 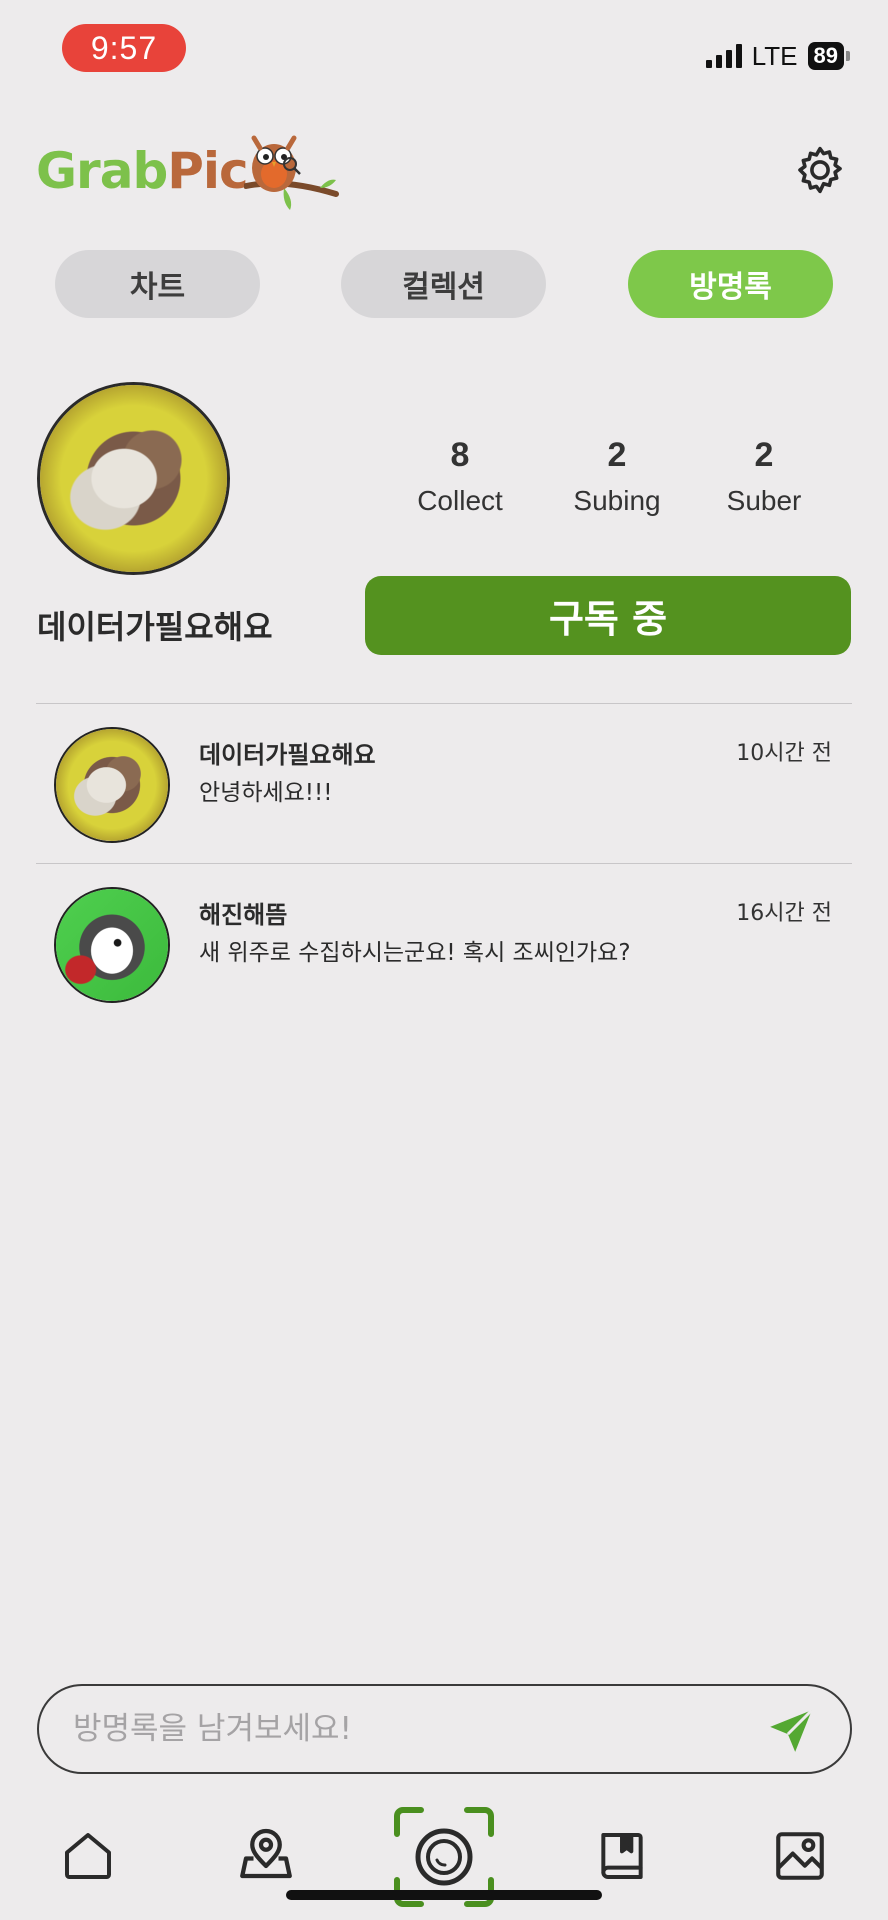 What do you see at coordinates (266, 1856) in the screenshot?
I see `map-pin-icon` at bounding box center [266, 1856].